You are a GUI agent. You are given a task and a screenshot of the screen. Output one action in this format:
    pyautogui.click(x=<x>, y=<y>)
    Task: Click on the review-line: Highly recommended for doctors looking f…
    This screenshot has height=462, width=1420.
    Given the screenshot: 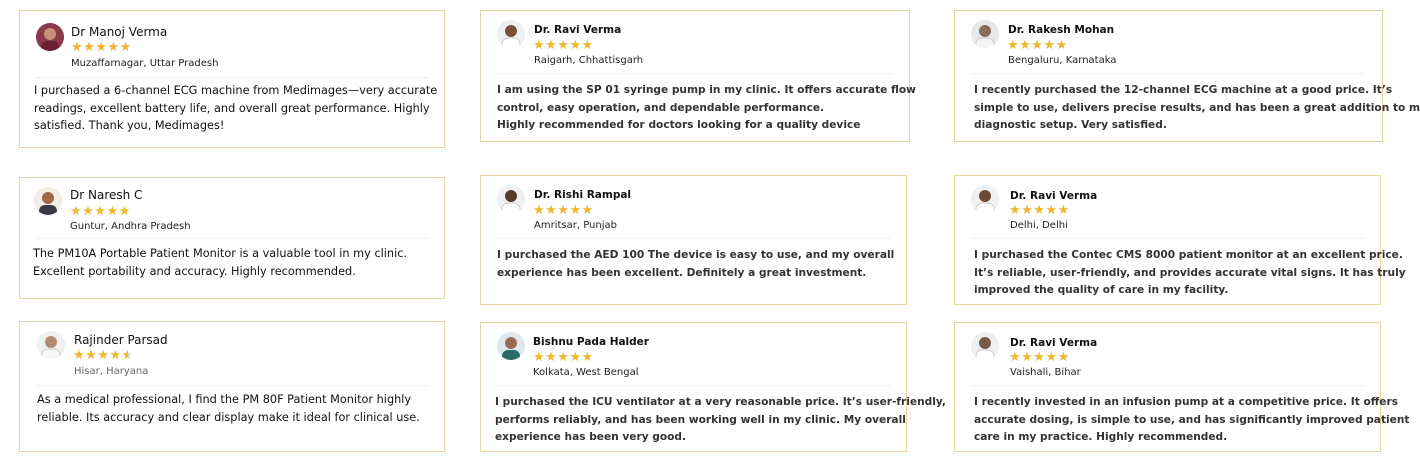 What is the action you would take?
    pyautogui.click(x=679, y=125)
    